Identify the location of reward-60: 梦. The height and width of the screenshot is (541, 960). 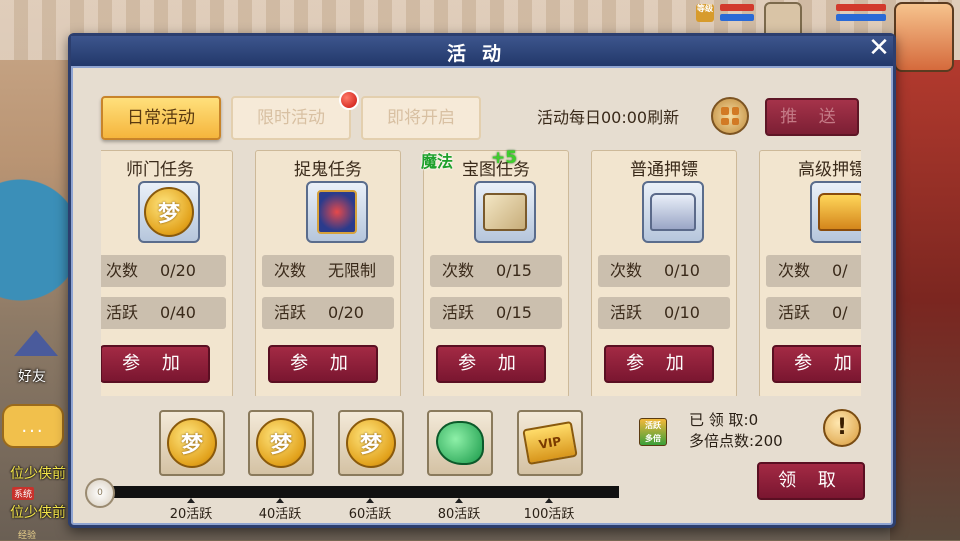
(371, 443).